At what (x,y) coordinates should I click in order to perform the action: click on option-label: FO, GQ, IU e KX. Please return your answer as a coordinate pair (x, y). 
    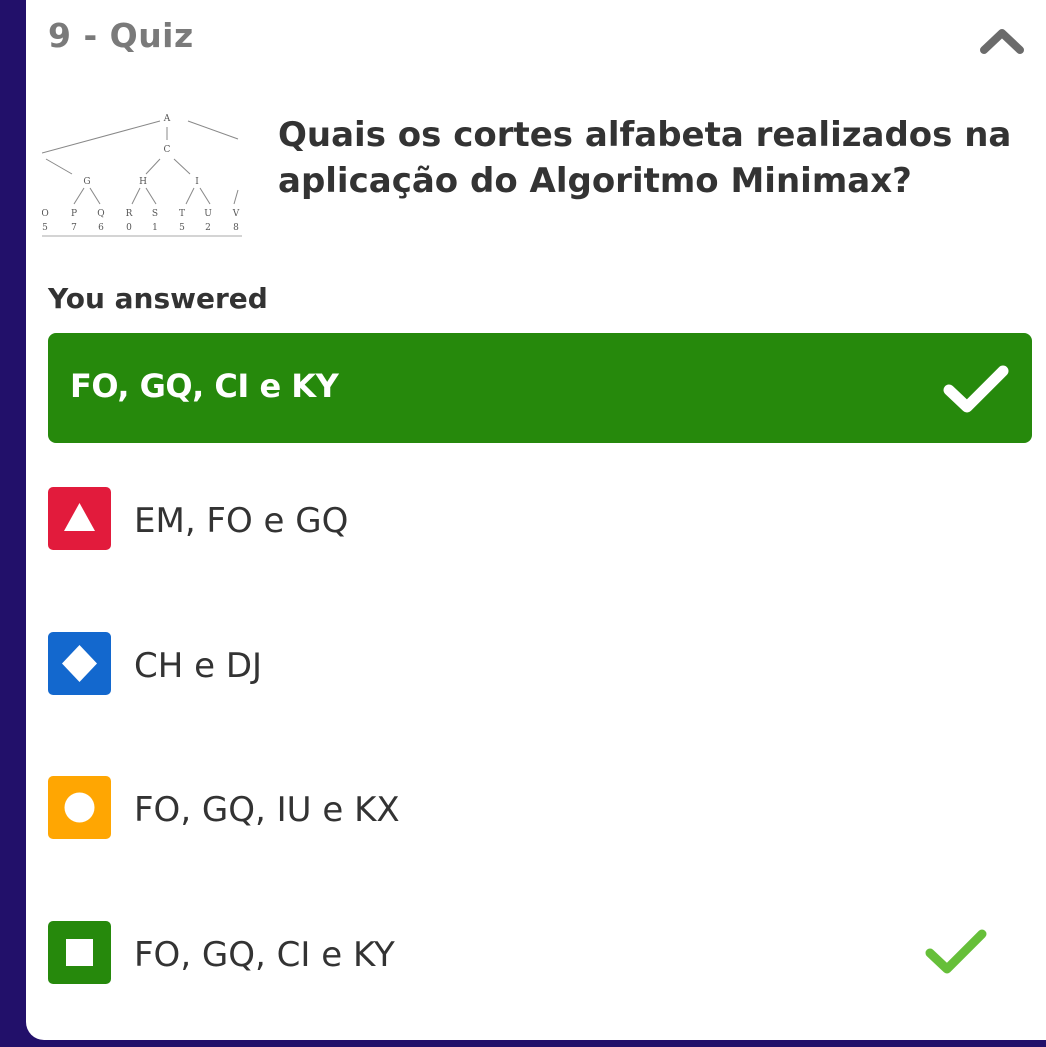
    Looking at the image, I should click on (267, 810).